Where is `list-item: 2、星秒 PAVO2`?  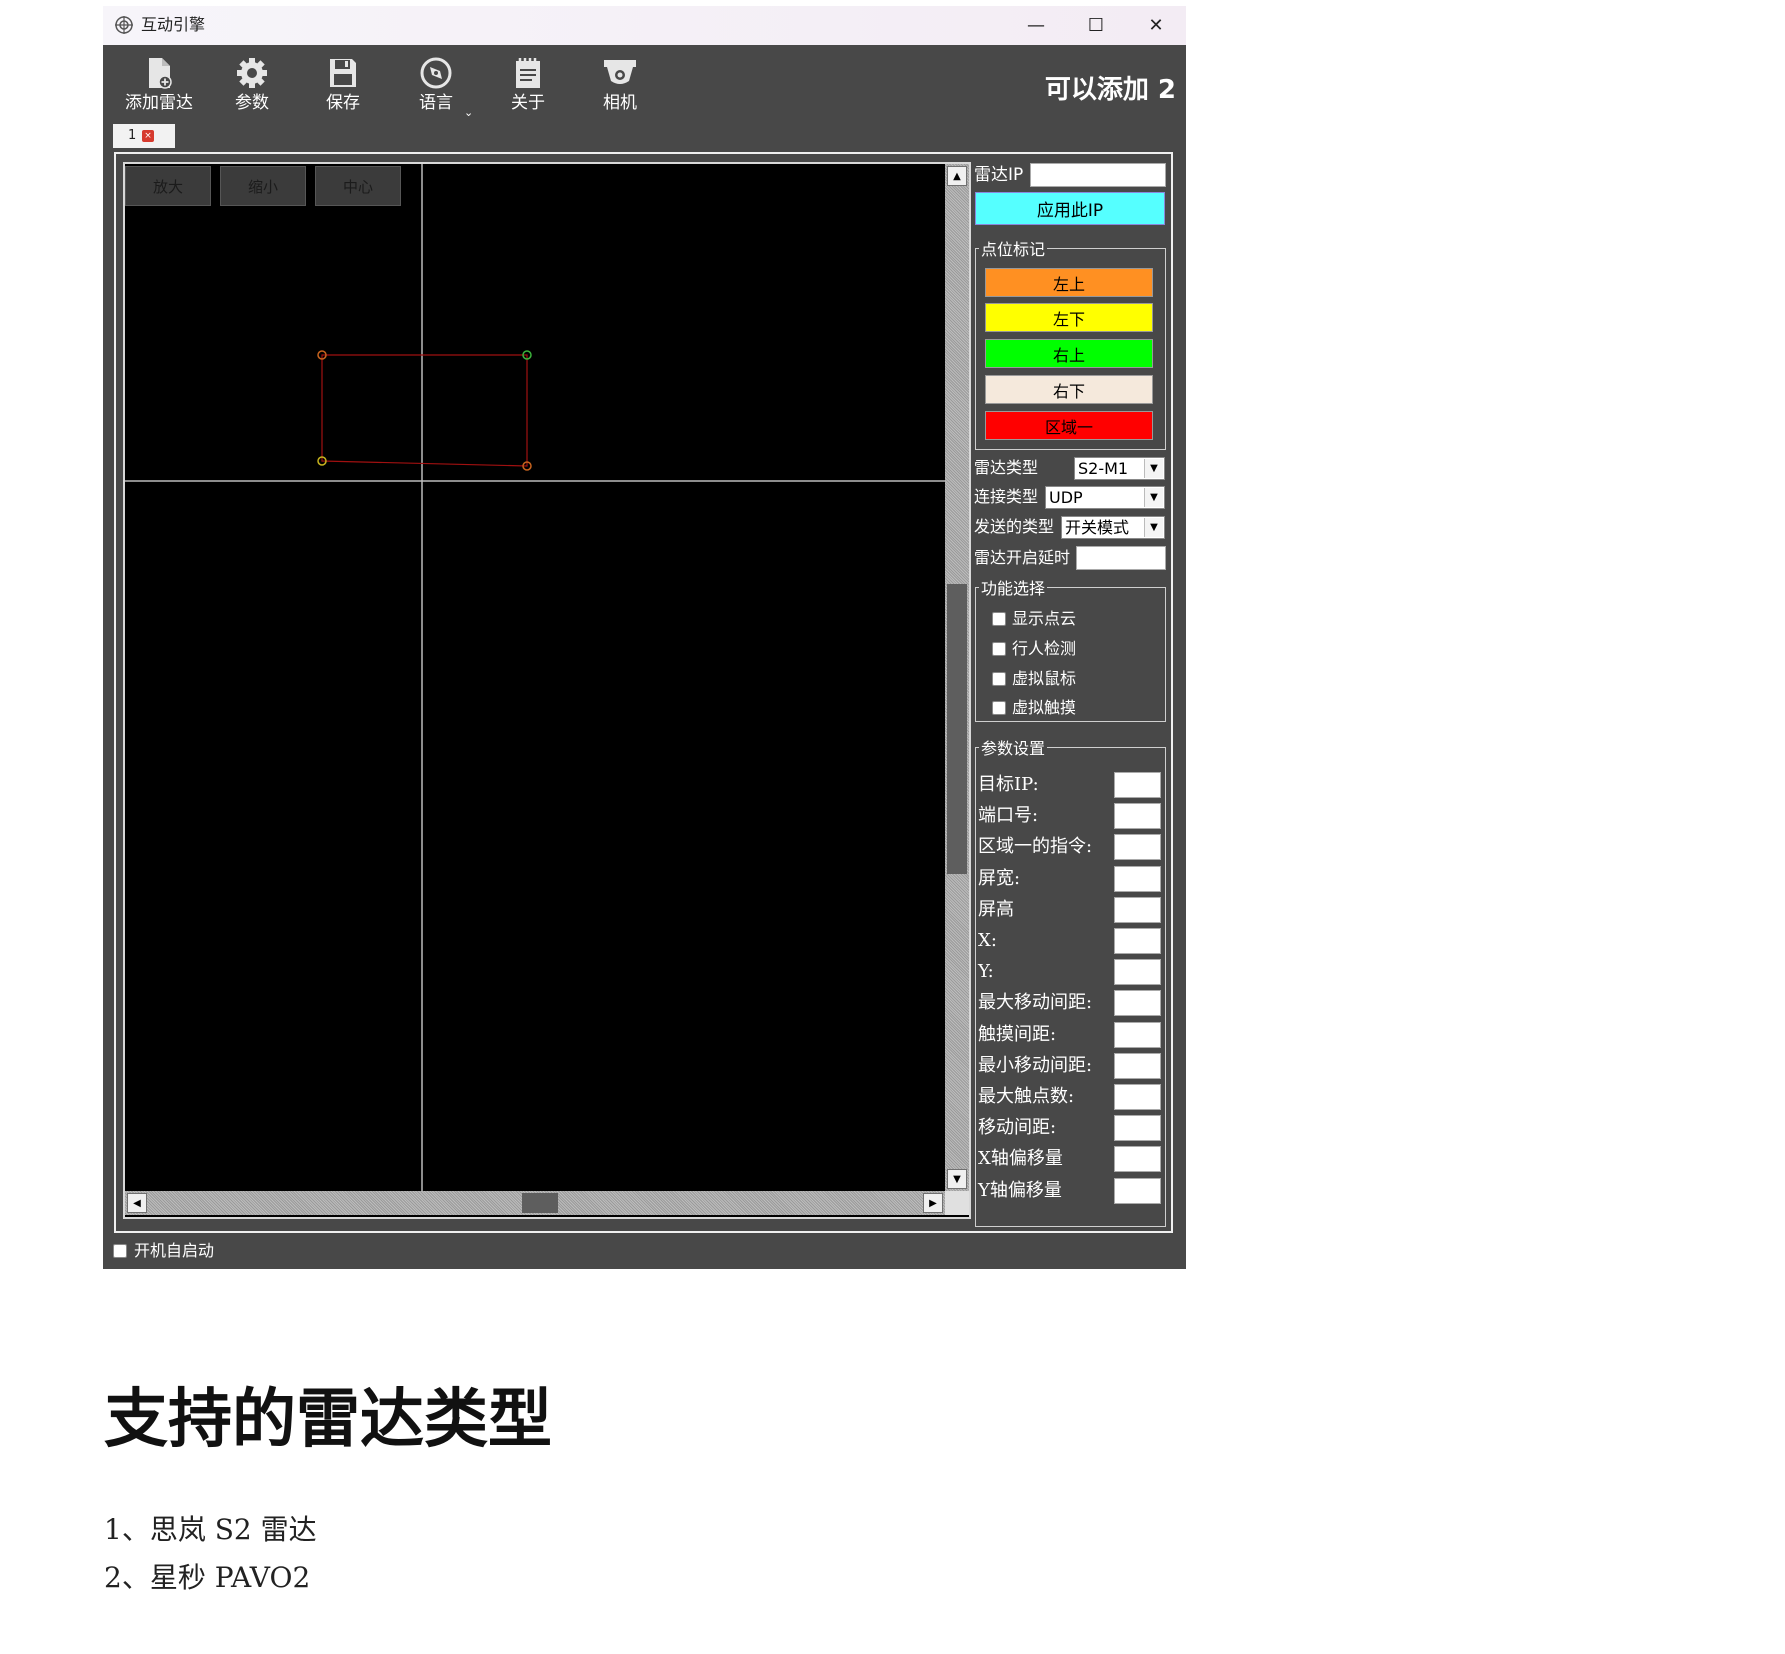
list-item: 2、星秒 PAVO2 is located at coordinates (207, 1577).